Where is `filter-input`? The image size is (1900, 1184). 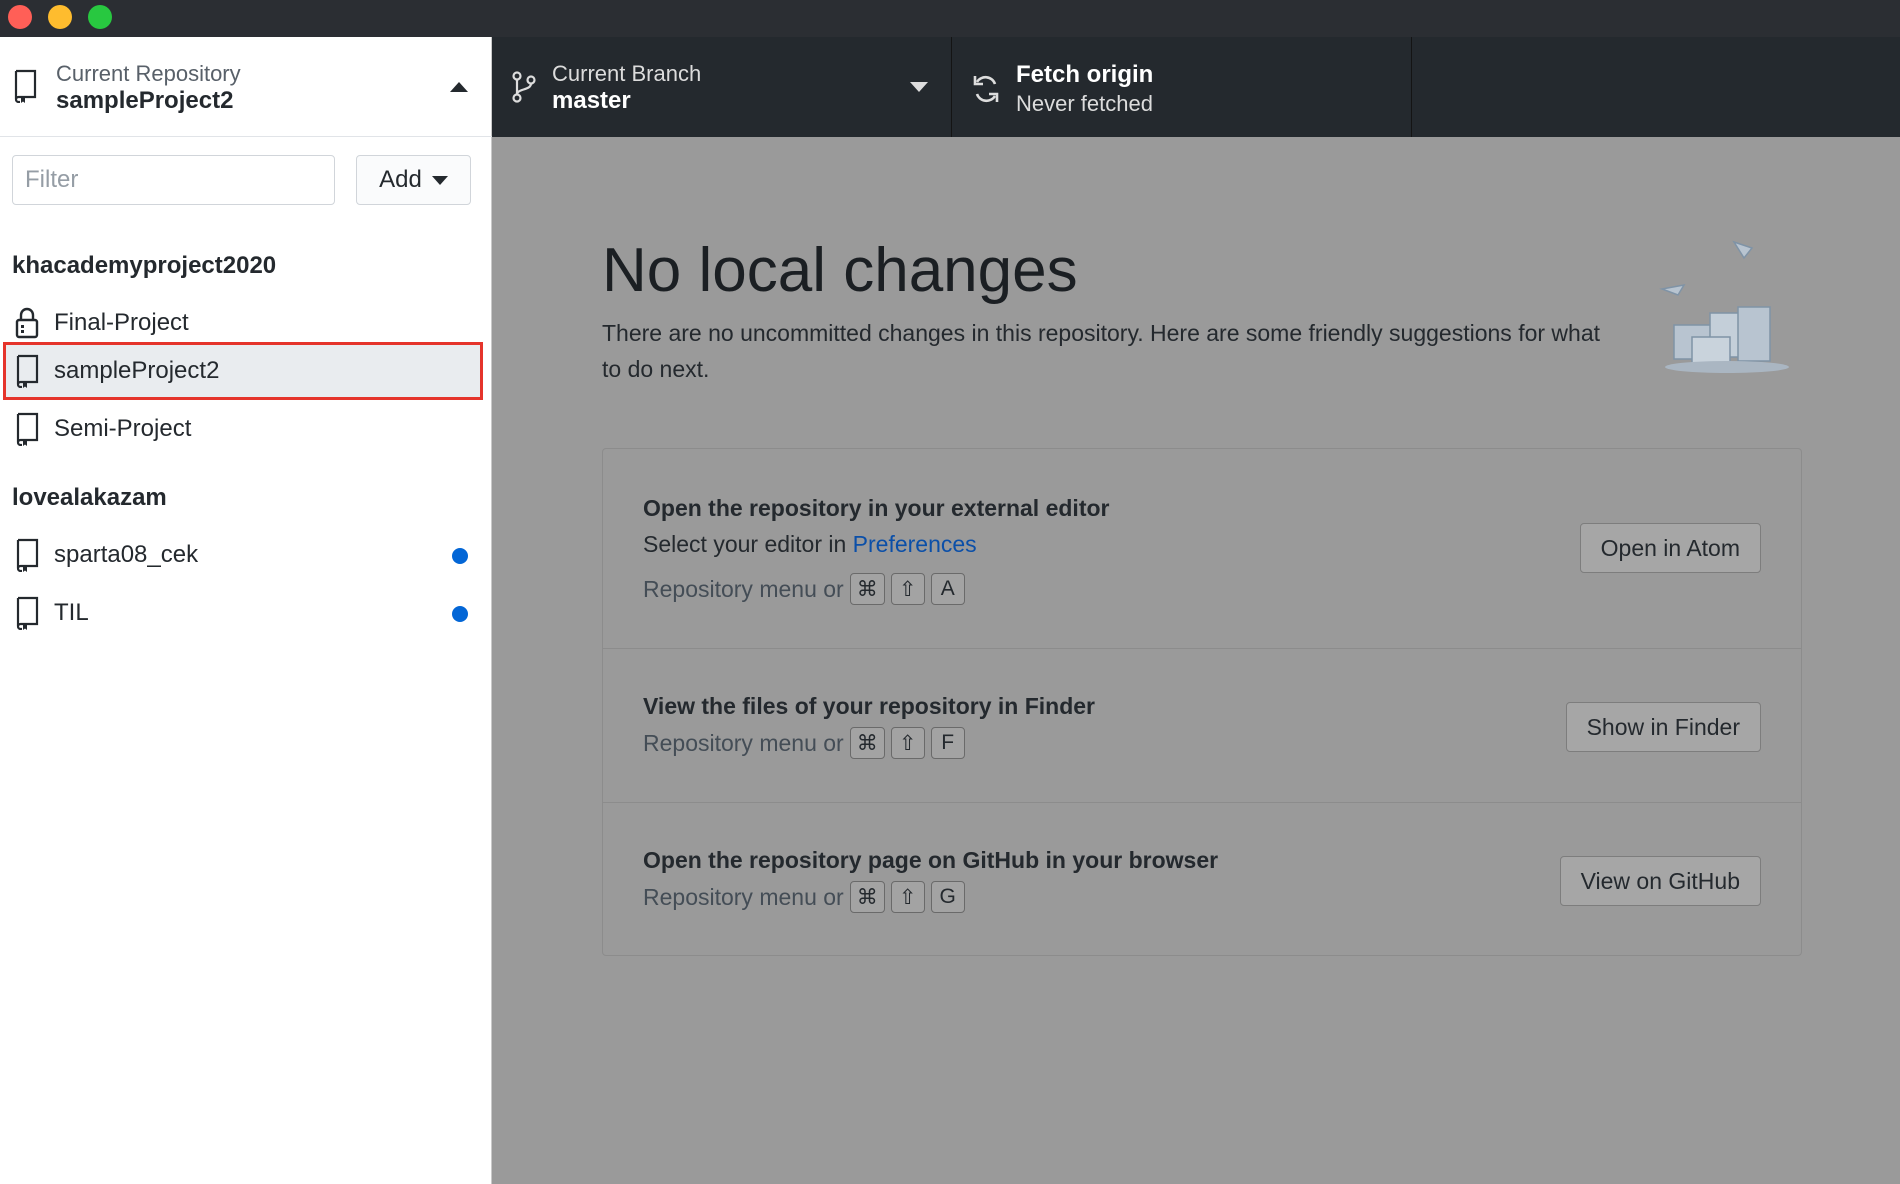
filter-input is located at coordinates (173, 180).